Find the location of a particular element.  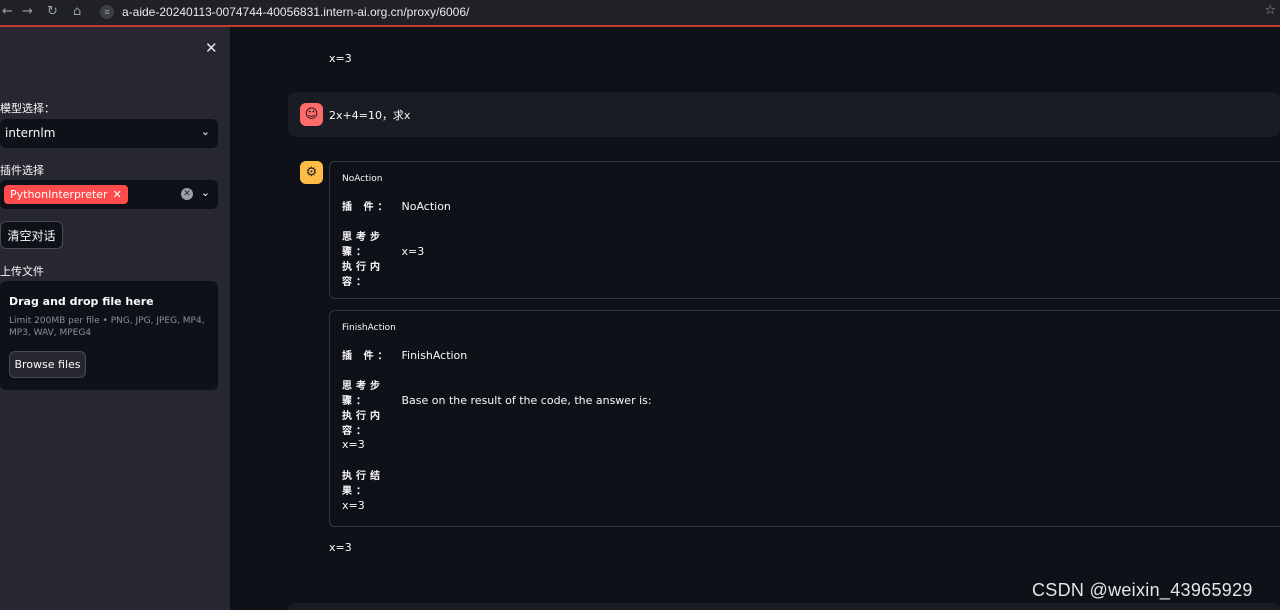

reload-icon: ↻ is located at coordinates (52, 11).